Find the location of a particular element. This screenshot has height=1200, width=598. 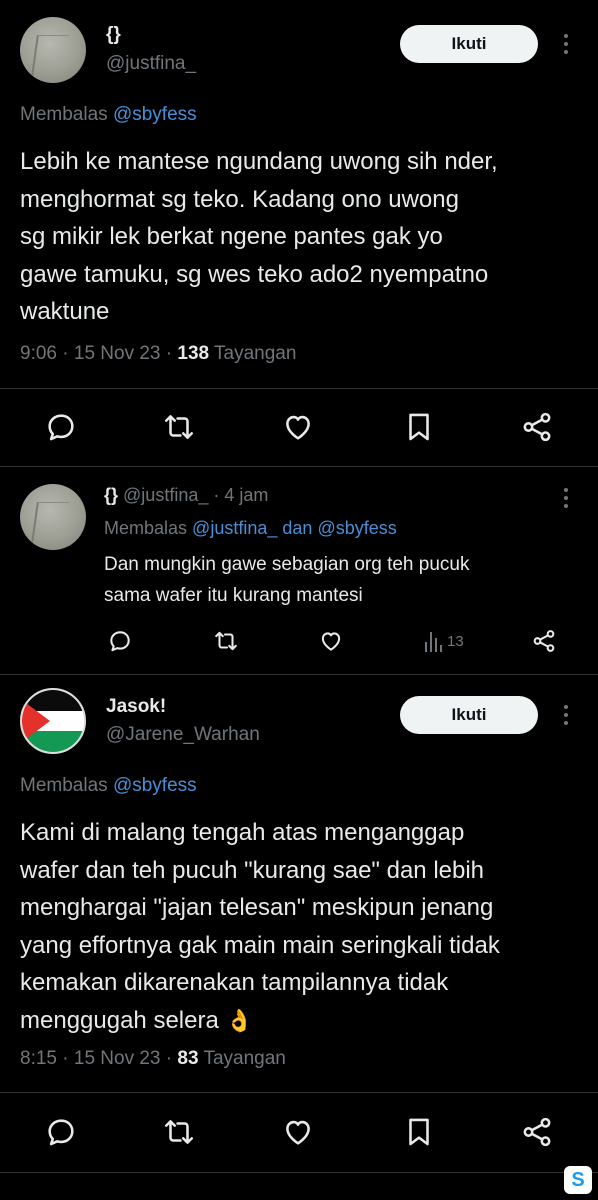

views-count: 138 is located at coordinates (193, 353).